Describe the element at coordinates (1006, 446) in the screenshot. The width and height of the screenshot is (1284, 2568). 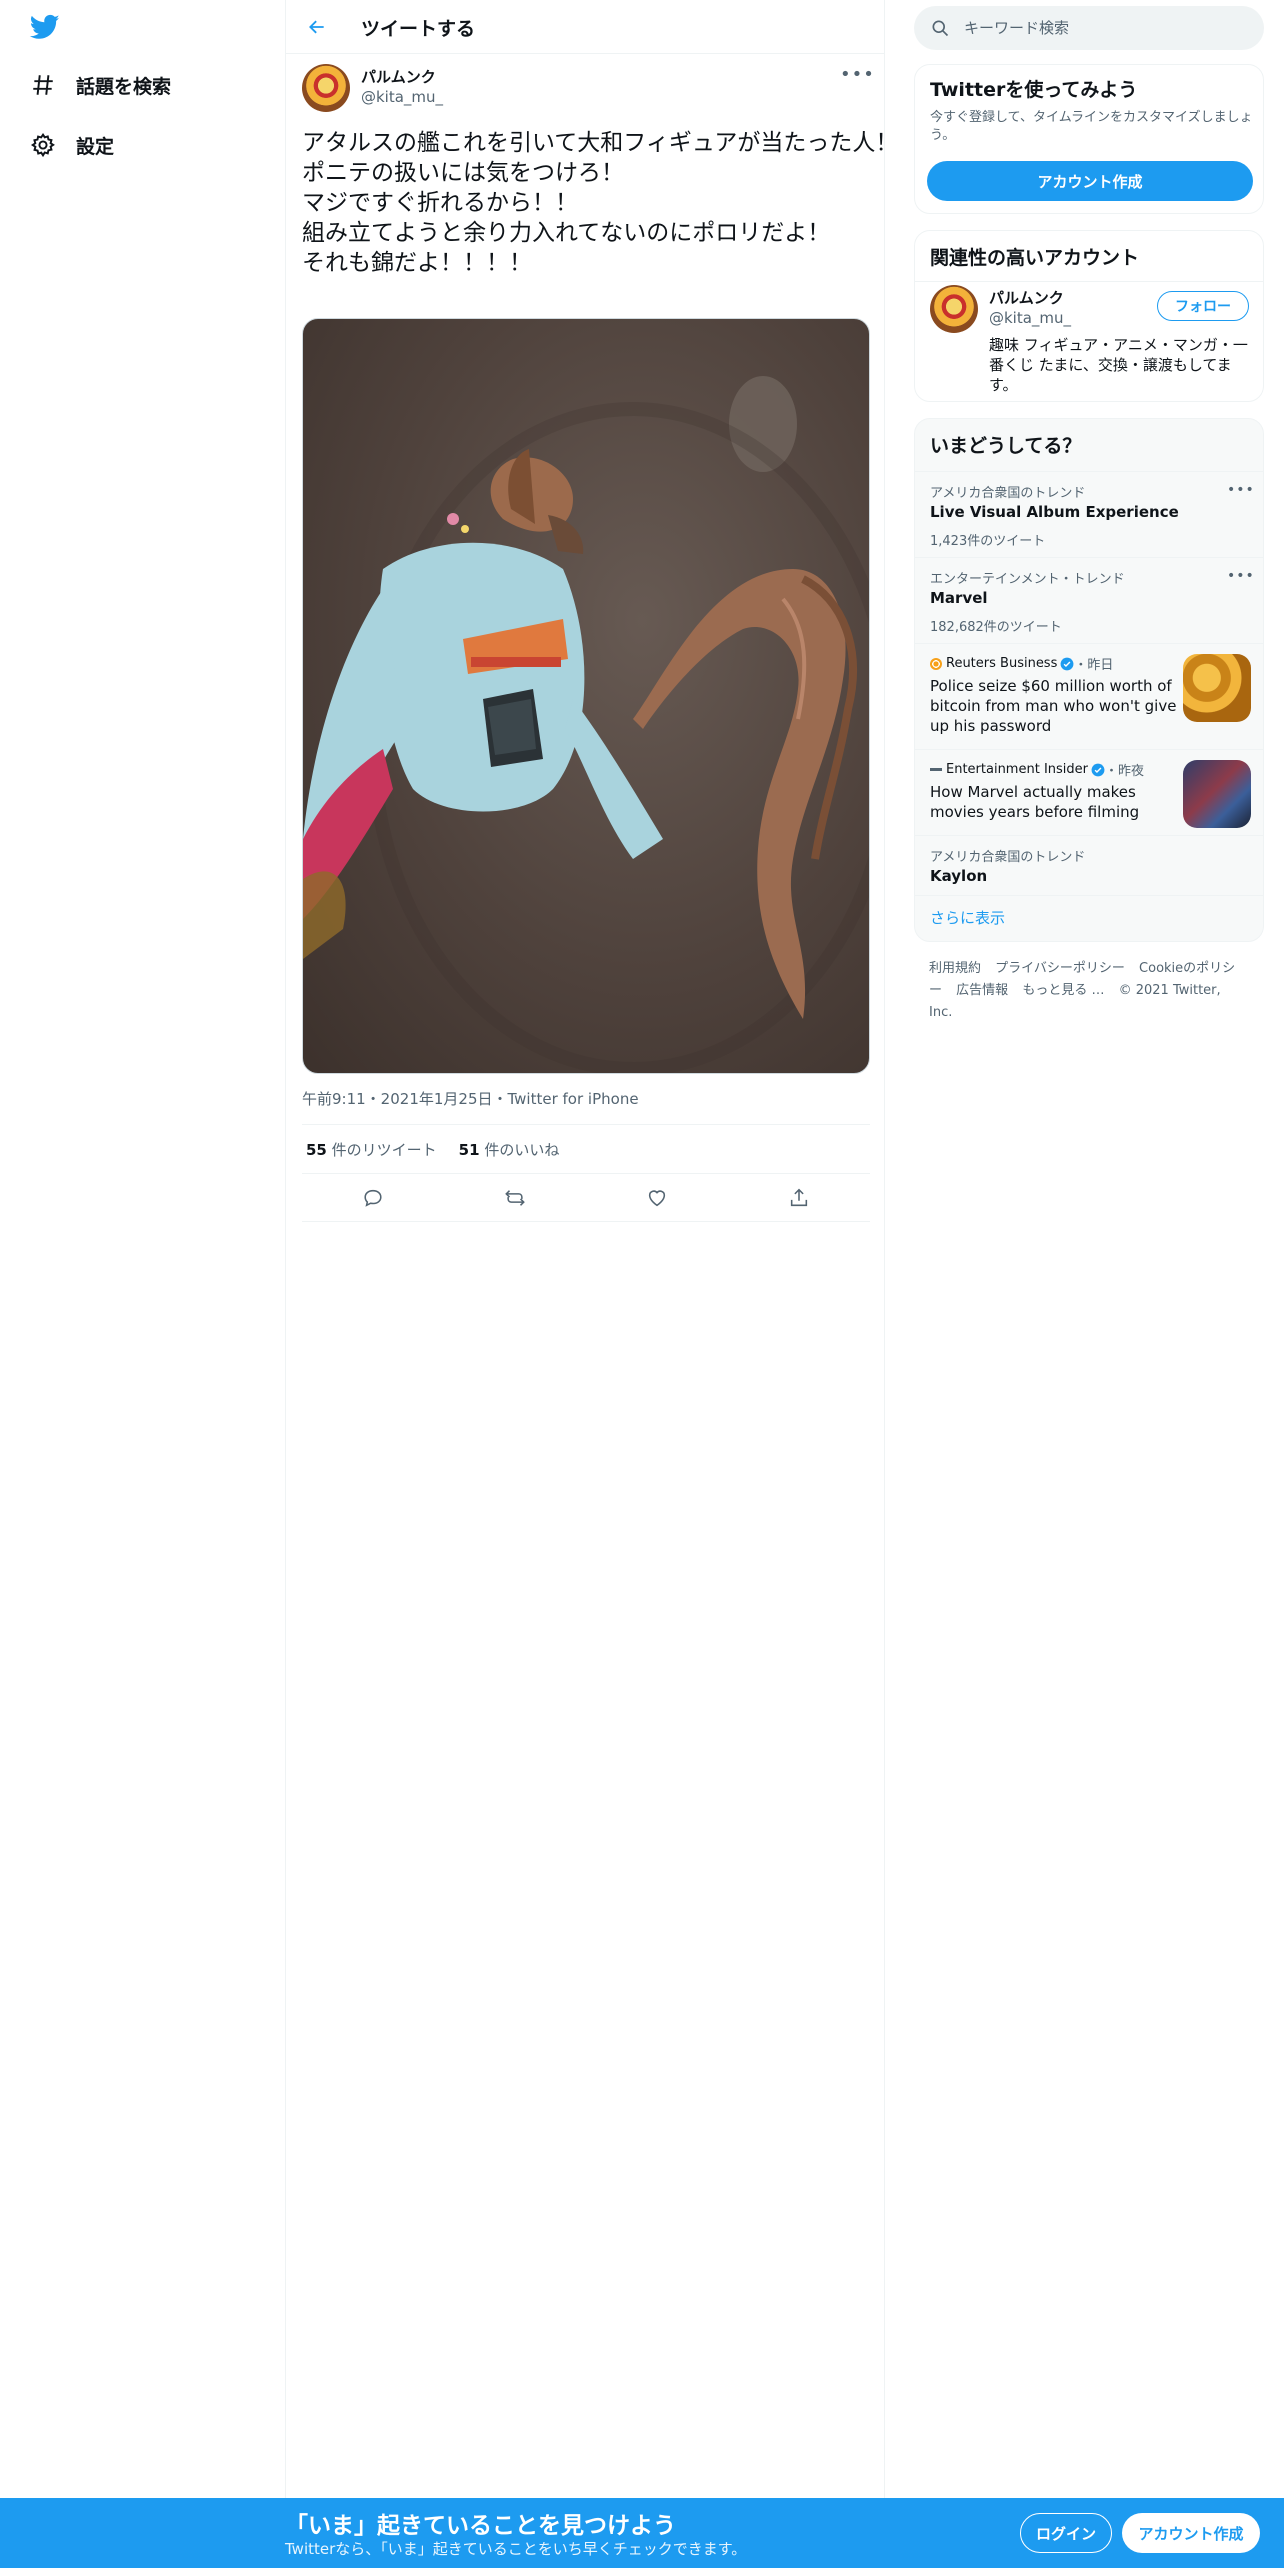
I see `trends-title: いまどうしてる？` at that location.